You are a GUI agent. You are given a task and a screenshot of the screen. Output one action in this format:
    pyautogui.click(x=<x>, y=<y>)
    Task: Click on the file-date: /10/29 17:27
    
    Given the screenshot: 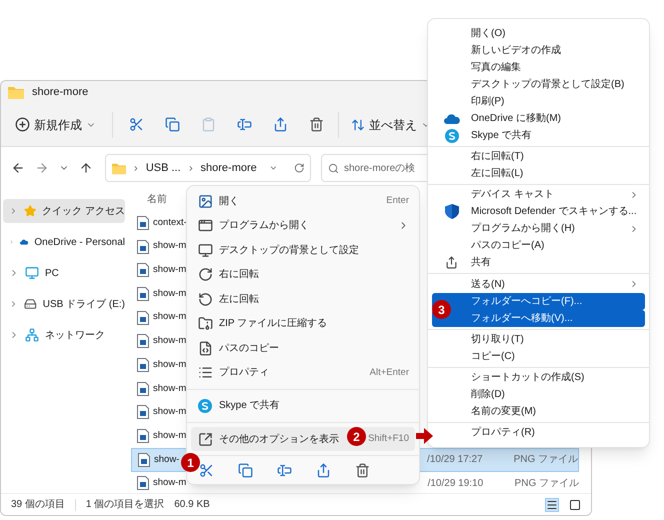 What is the action you would take?
    pyautogui.click(x=455, y=460)
    